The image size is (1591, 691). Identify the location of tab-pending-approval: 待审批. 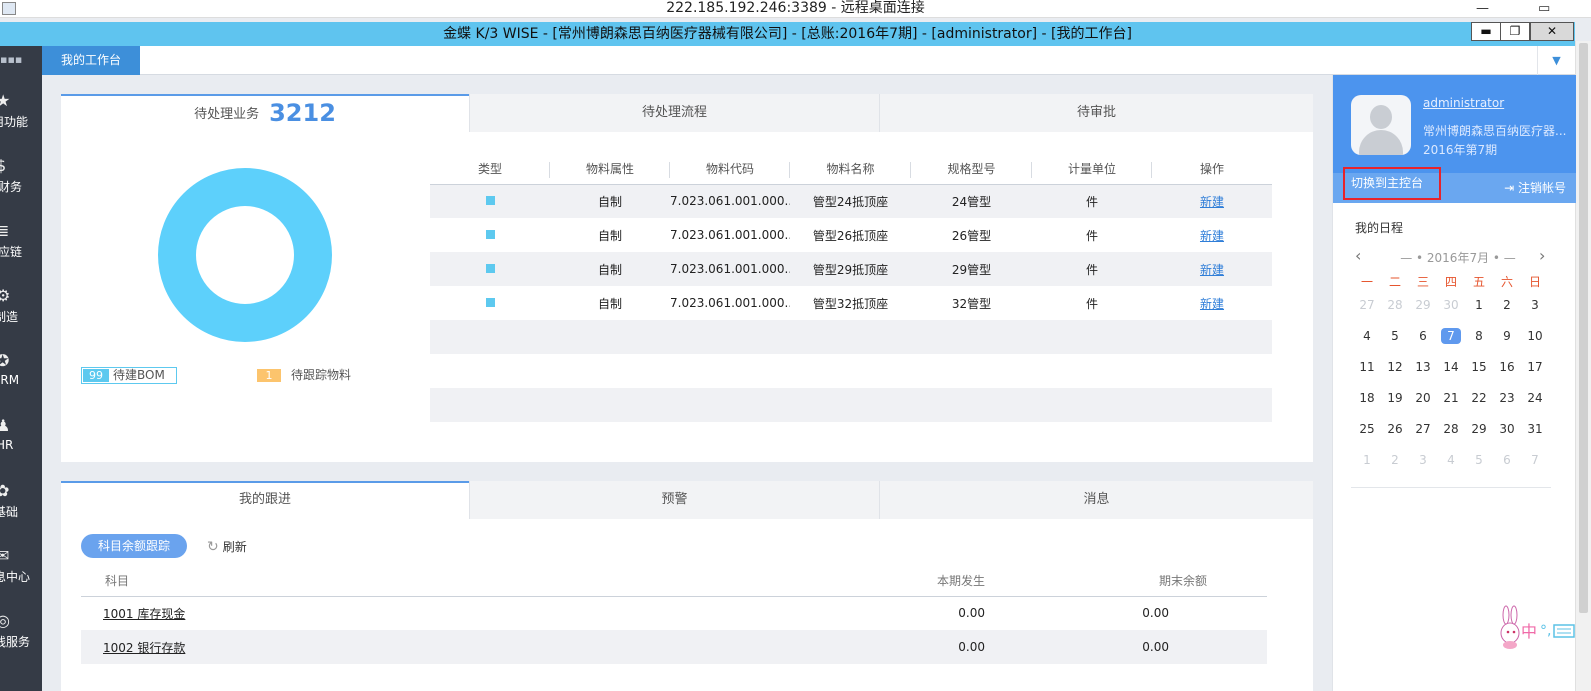
(1096, 113).